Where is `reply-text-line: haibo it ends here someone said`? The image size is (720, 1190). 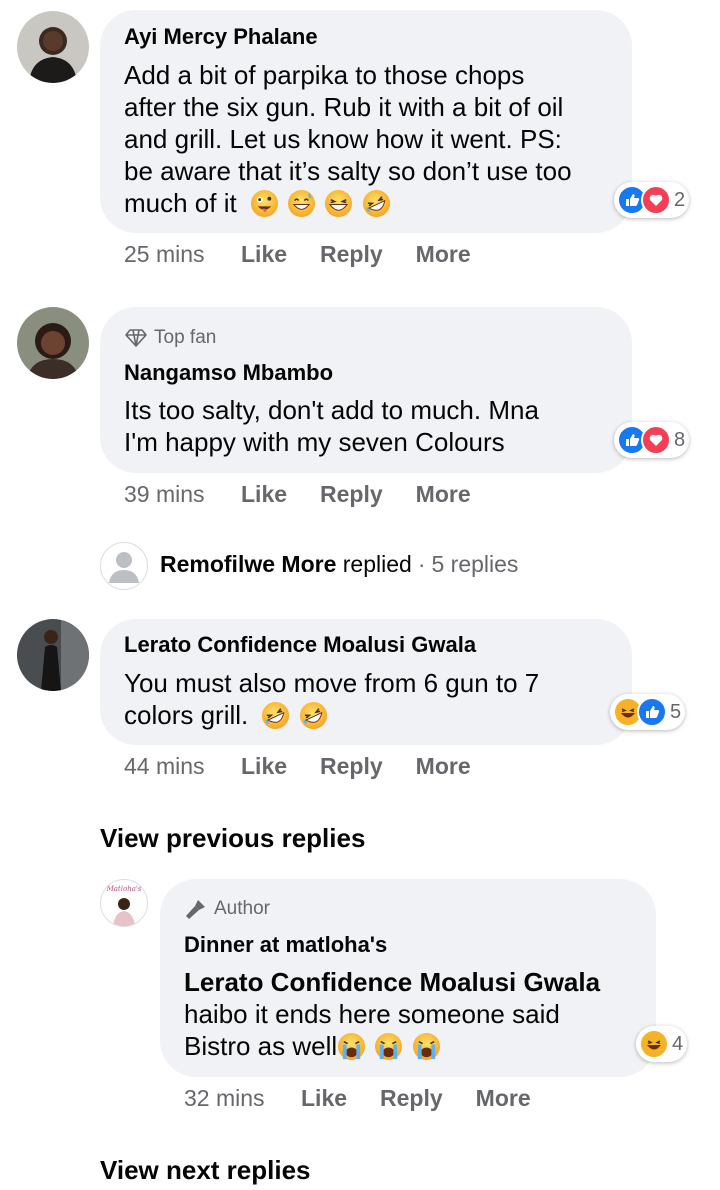
reply-text-line: haibo it ends here someone said is located at coordinates (372, 1014).